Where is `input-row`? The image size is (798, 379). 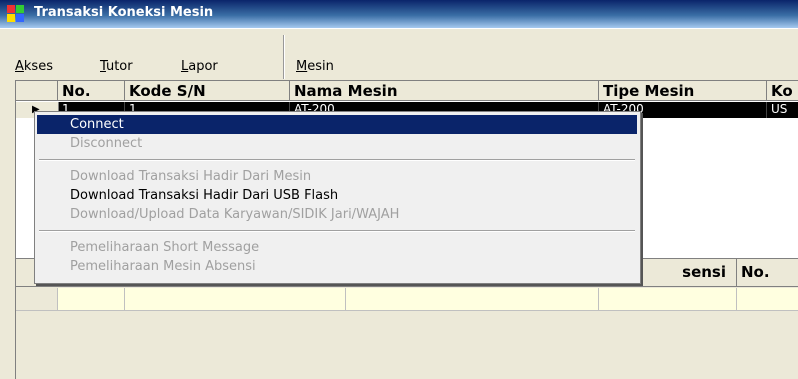 input-row is located at coordinates (407, 299).